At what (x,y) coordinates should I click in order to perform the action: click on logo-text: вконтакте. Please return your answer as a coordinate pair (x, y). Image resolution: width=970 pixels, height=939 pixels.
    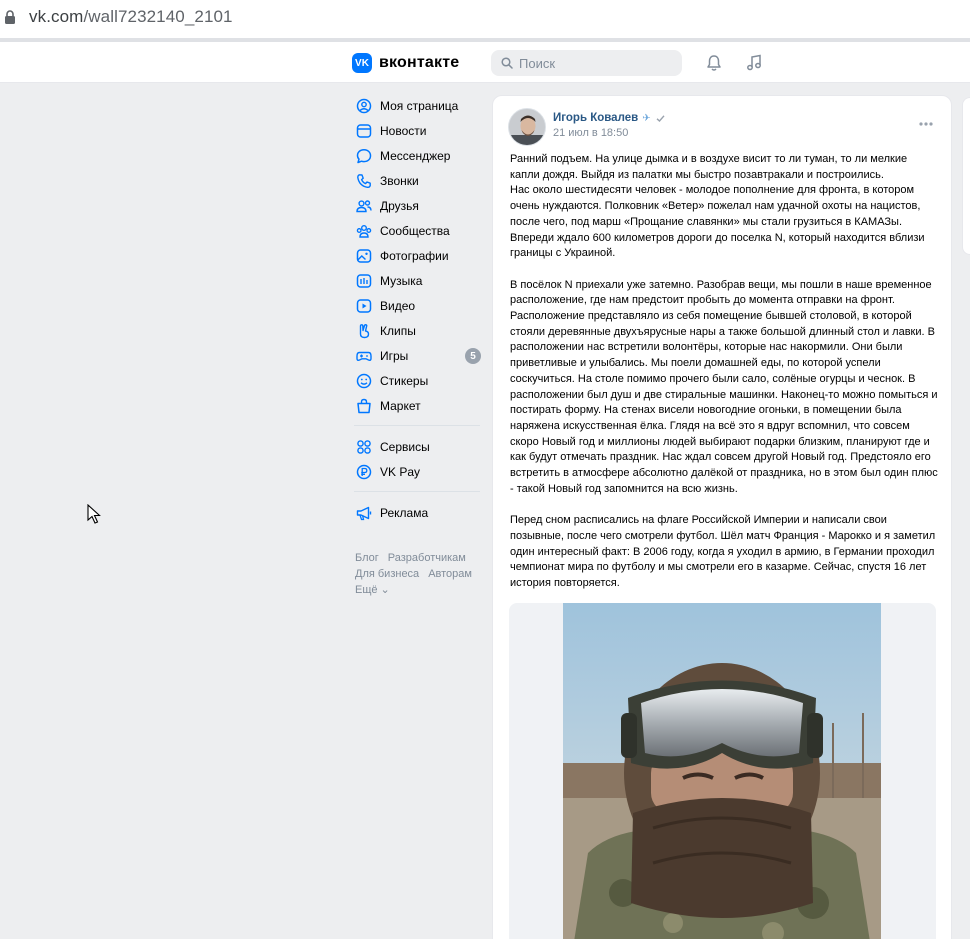
    Looking at the image, I should click on (419, 62).